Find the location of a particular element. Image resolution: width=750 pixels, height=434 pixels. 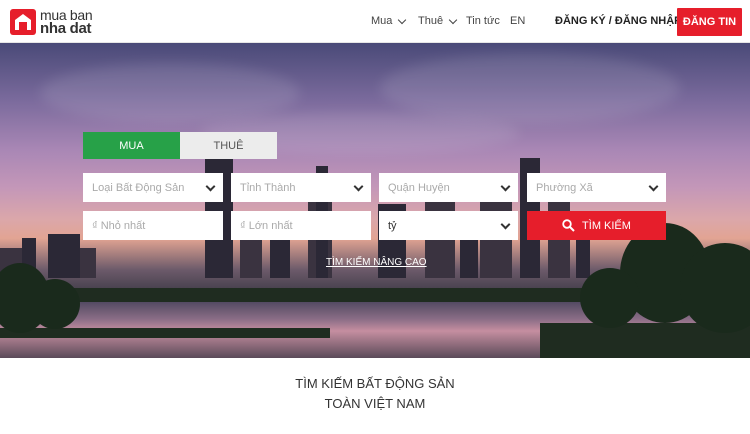

property-type-value: Loại Bất Động Sản is located at coordinates (138, 187).